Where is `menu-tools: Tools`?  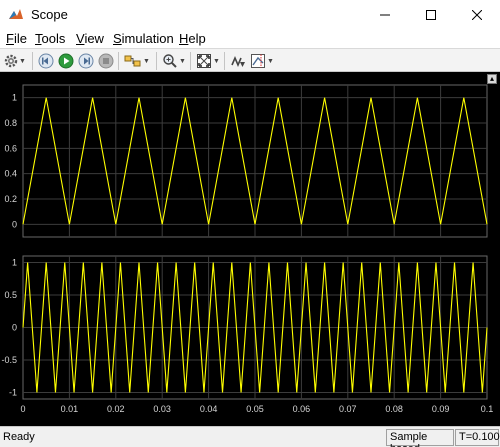
menu-tools: Tools is located at coordinates (50, 38).